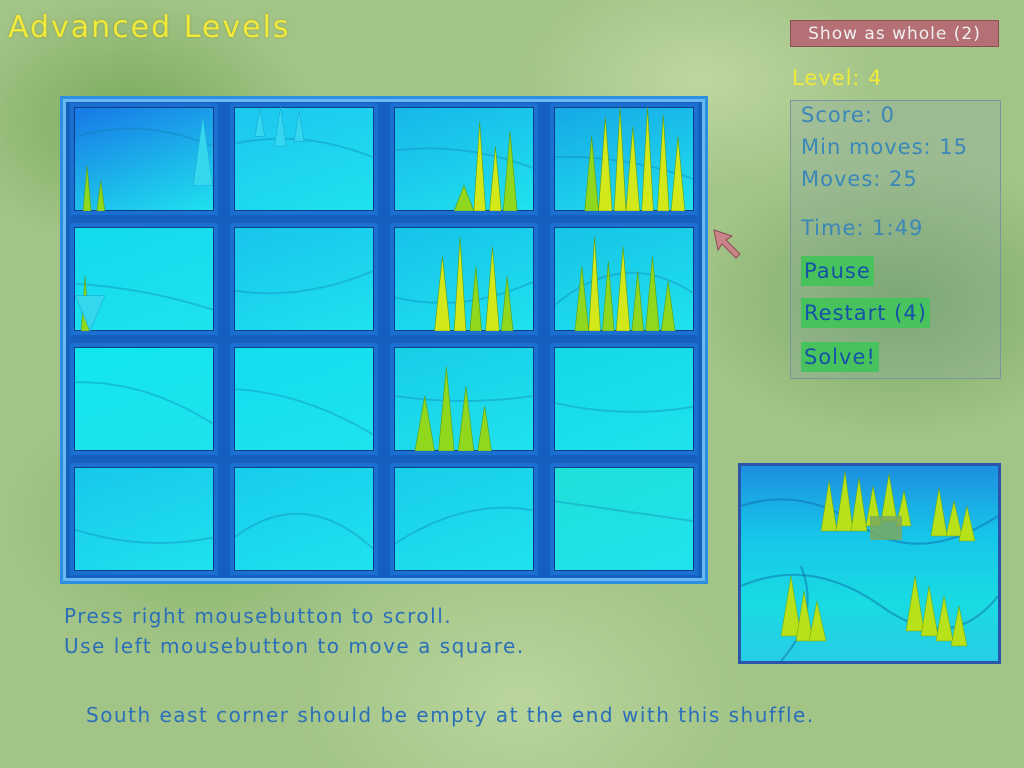 This screenshot has height=768, width=1024. I want to click on pause-button: Pause, so click(837, 271).